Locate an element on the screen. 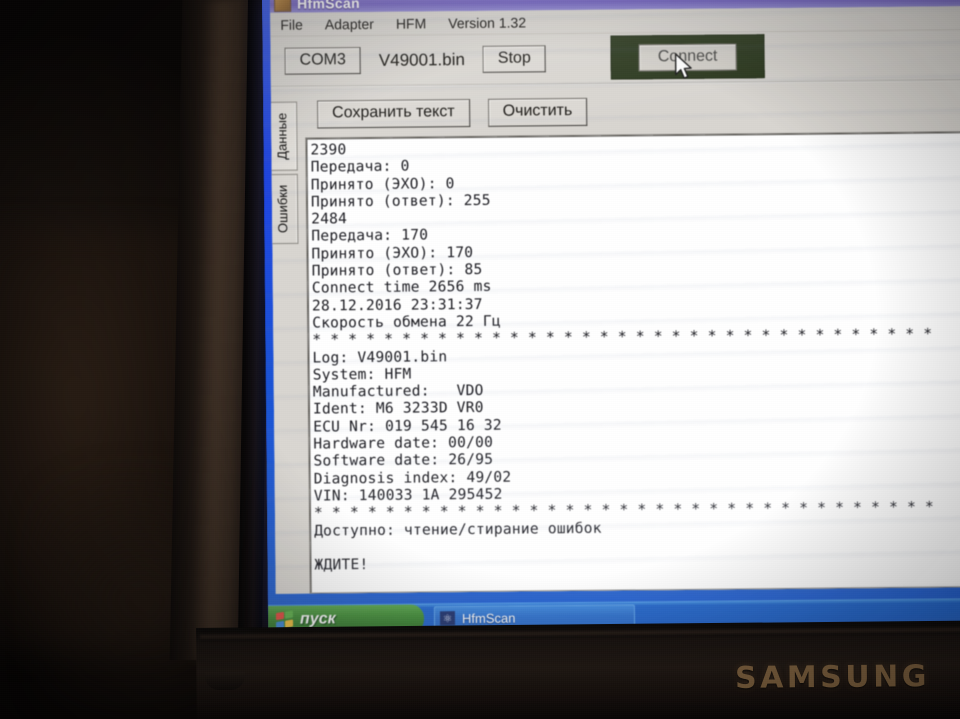  window-title: HfmScan is located at coordinates (328, 6).